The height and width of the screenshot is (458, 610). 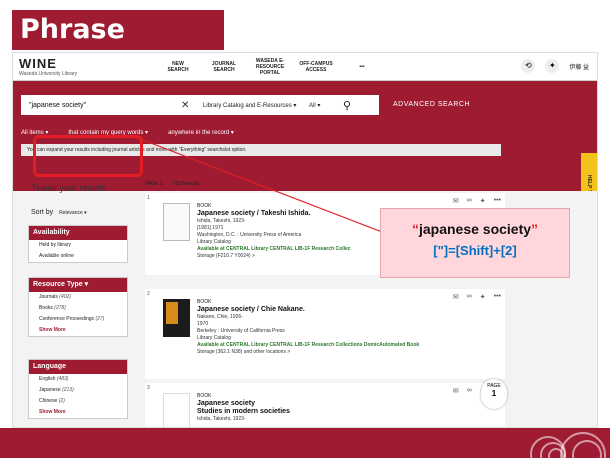 What do you see at coordinates (78, 319) in the screenshot?
I see `facet-option: Conference Proceedings (27)` at bounding box center [78, 319].